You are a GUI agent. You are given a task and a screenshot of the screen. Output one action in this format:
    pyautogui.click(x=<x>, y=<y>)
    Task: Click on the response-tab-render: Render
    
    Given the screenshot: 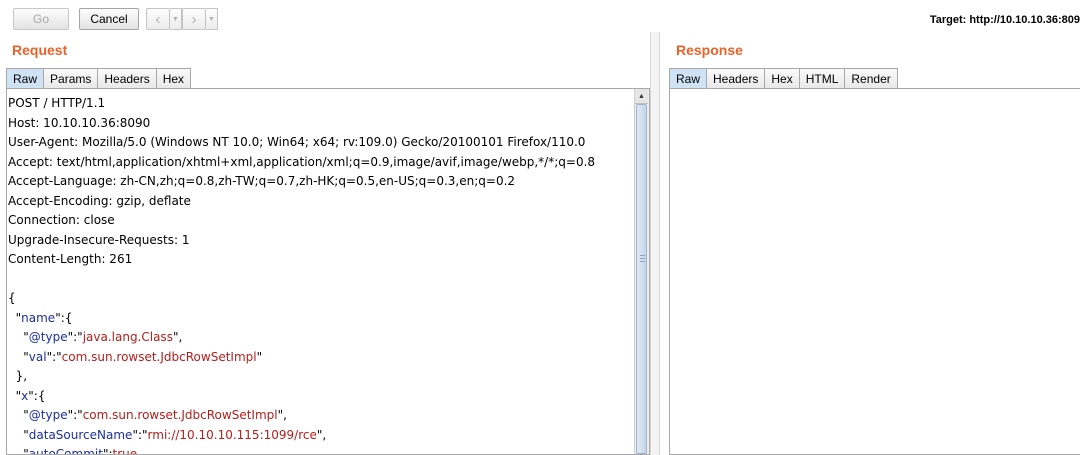 What is the action you would take?
    pyautogui.click(x=871, y=78)
    